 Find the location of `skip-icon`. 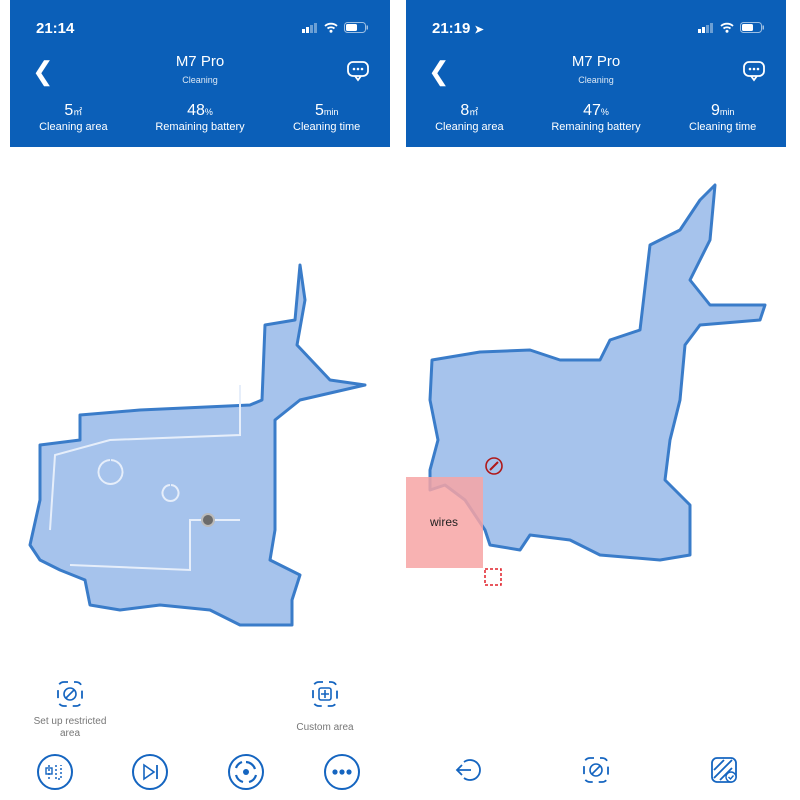

skip-icon is located at coordinates (150, 772).